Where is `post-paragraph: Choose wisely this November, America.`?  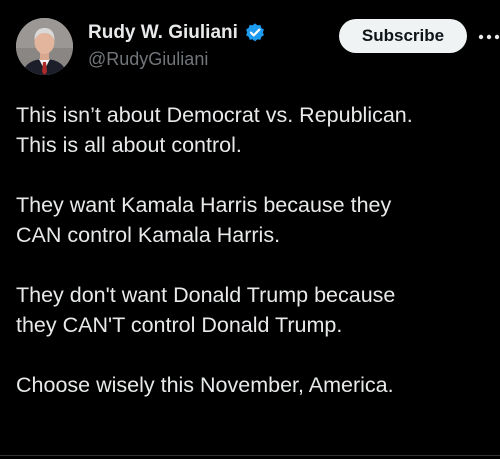
post-paragraph: Choose wisely this November, America. is located at coordinates (257, 385).